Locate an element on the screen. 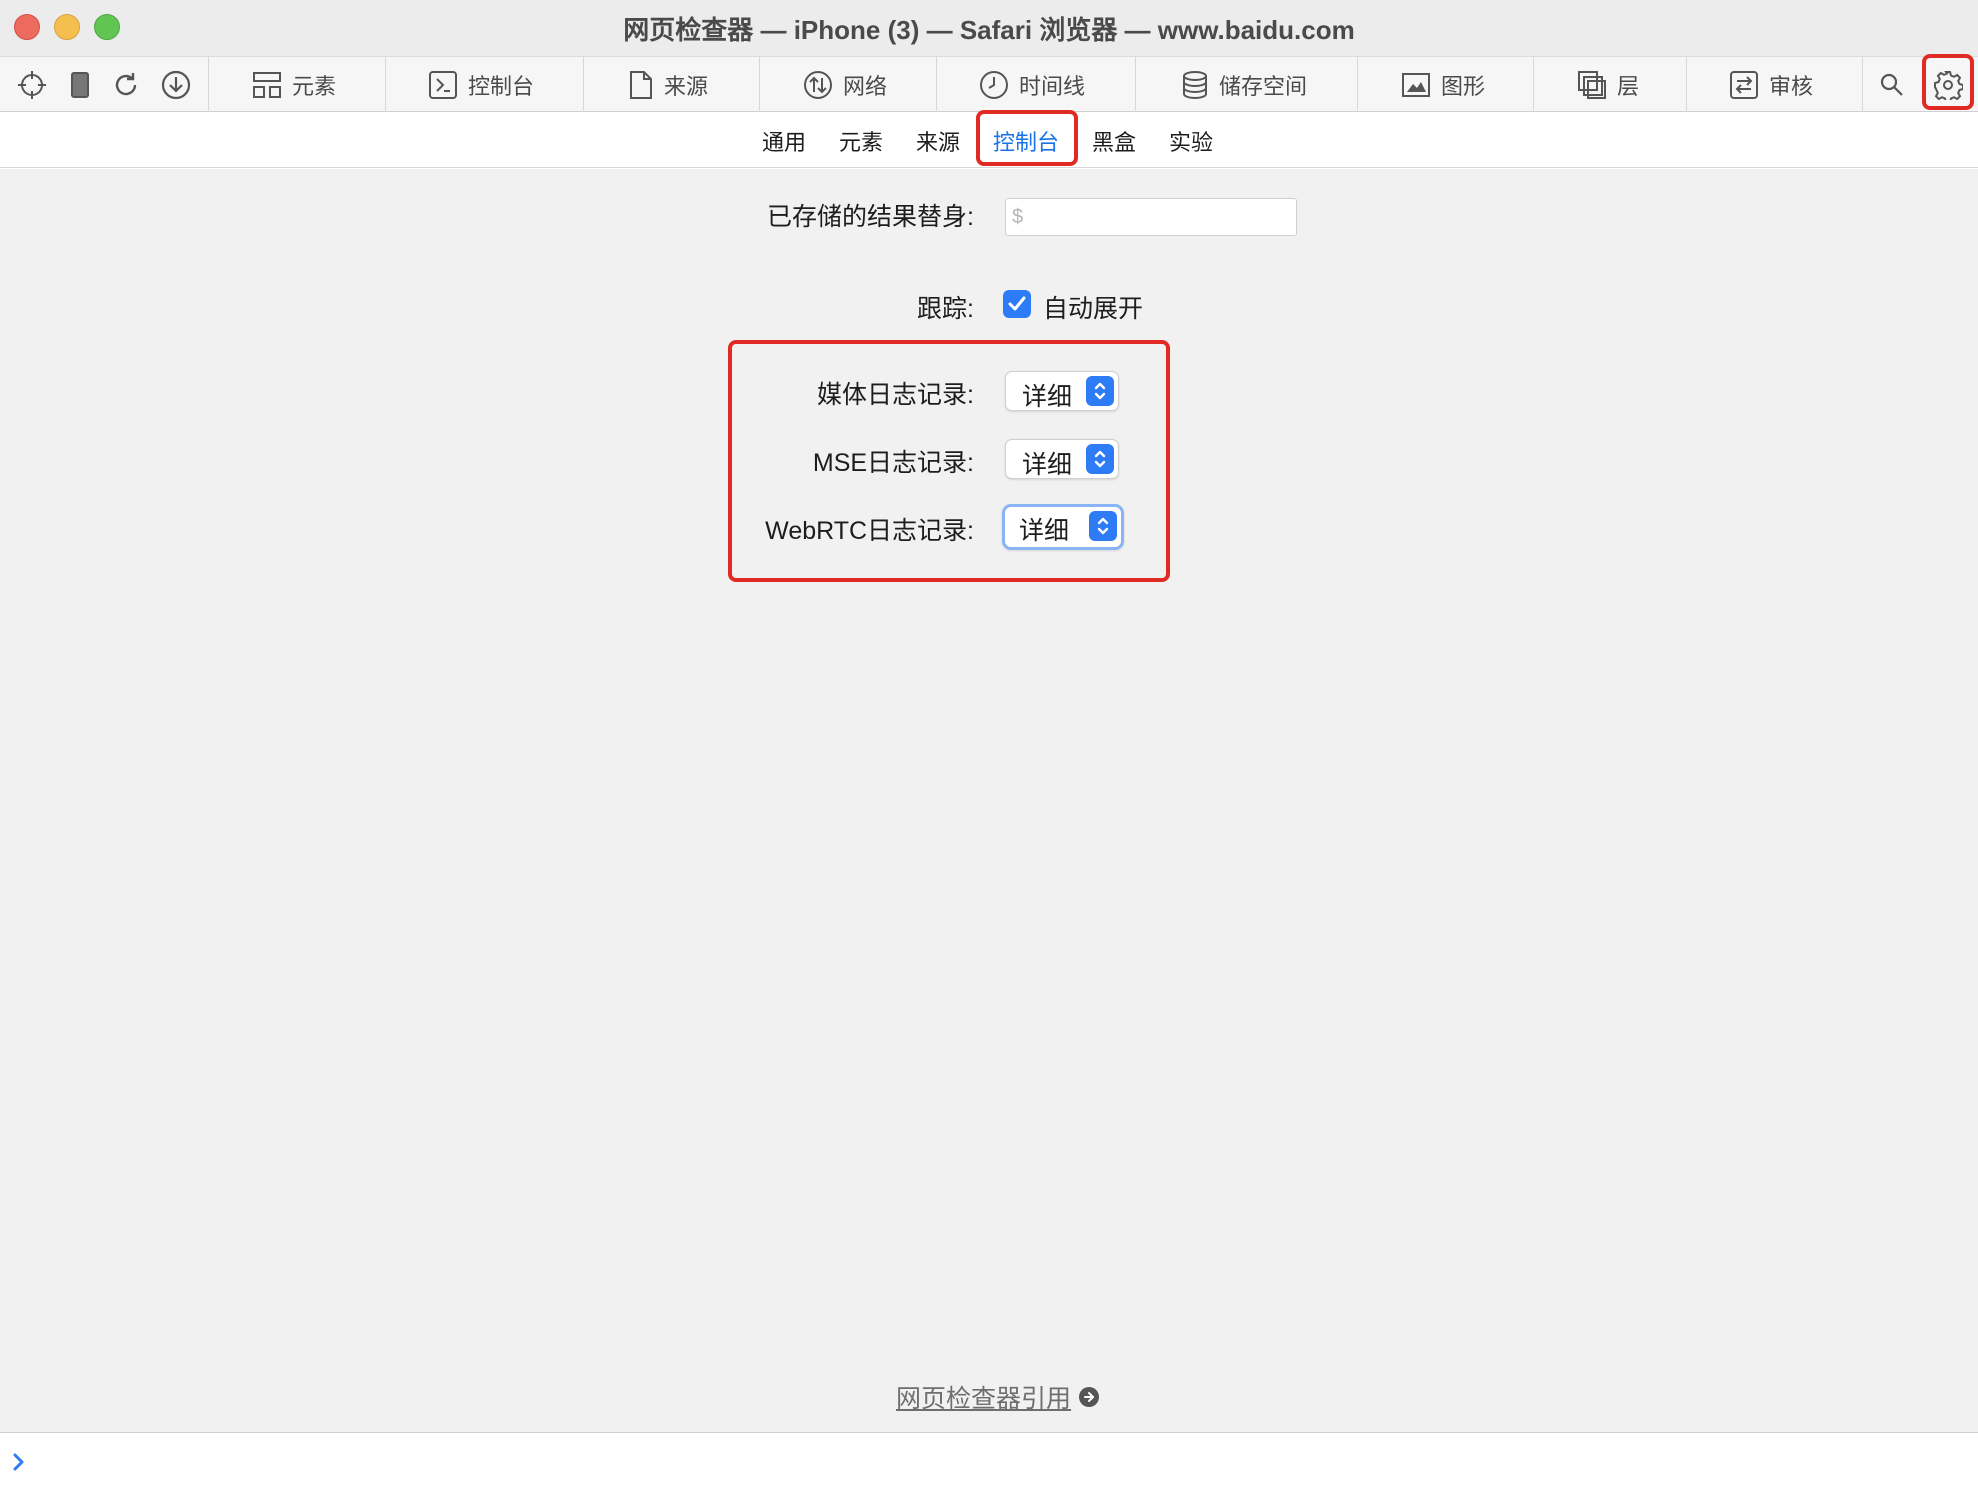 The image size is (1978, 1492). inspector-reference-link: 网页检查器引用 is located at coordinates (998, 1397).